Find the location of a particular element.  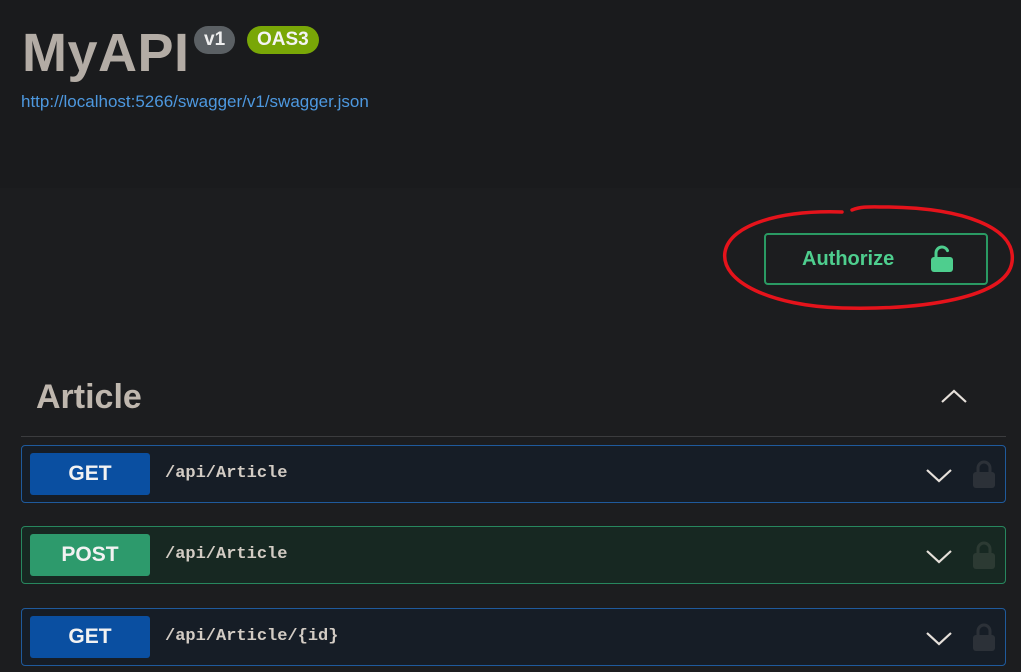

authorize-button: Authorize is located at coordinates (876, 259).